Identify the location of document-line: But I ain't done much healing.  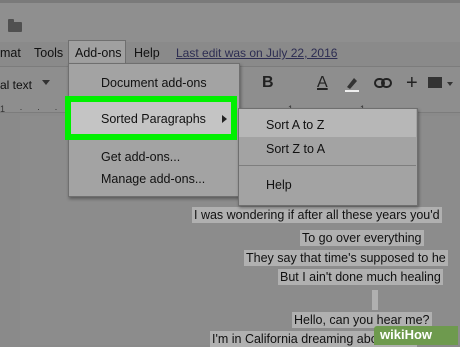
(360, 277).